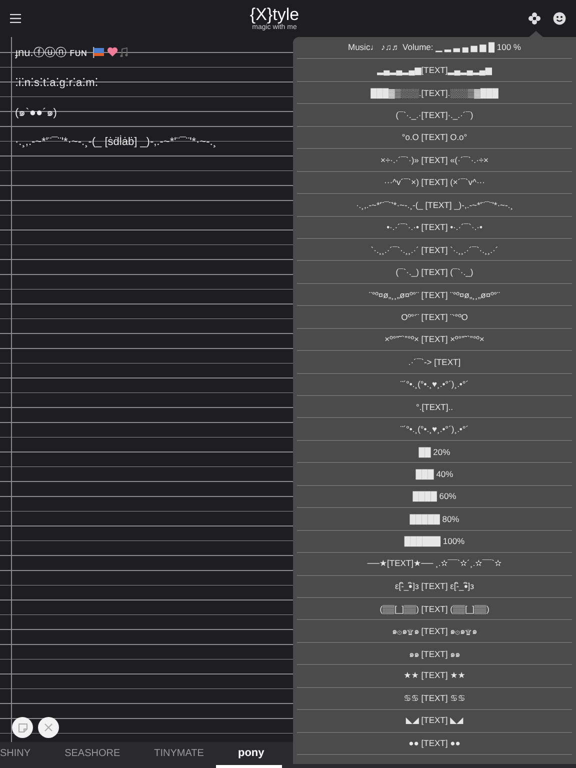 This screenshot has height=768, width=576. I want to click on style-option: ε[-ิ_•ิ]з [TEXT] ε[-ิ_•ิ]з, so click(434, 587).